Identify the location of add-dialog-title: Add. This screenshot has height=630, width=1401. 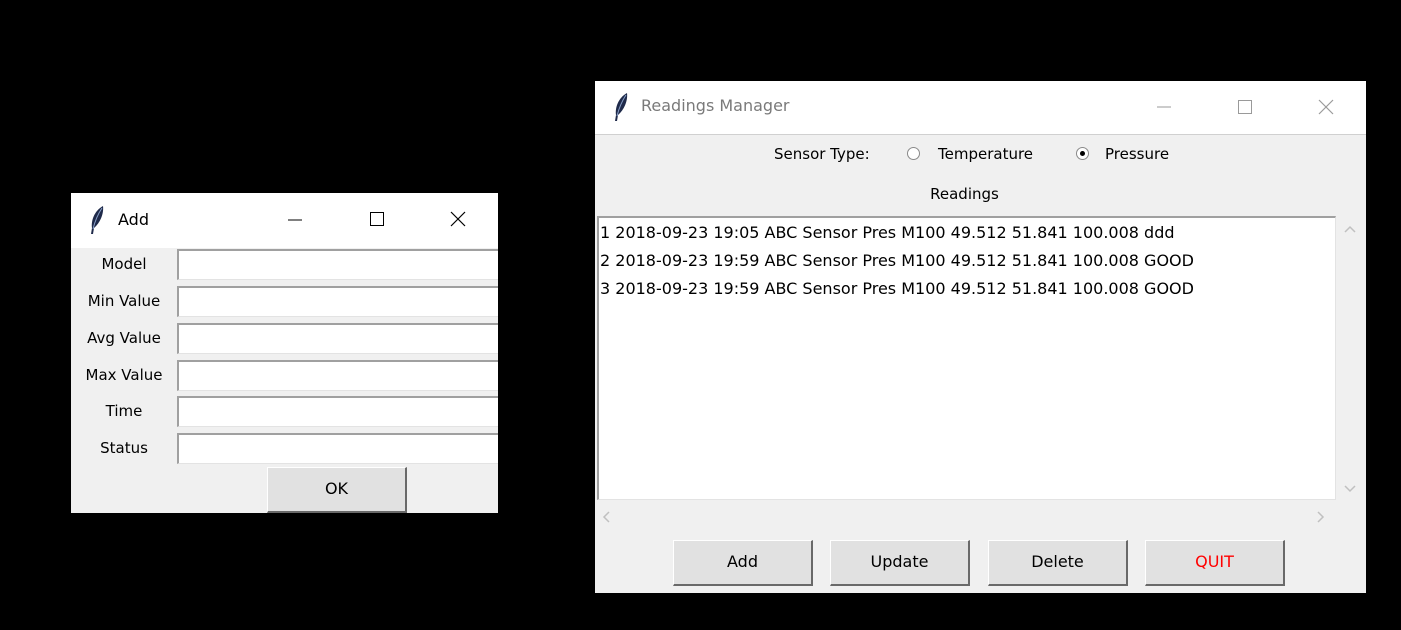
(133, 219).